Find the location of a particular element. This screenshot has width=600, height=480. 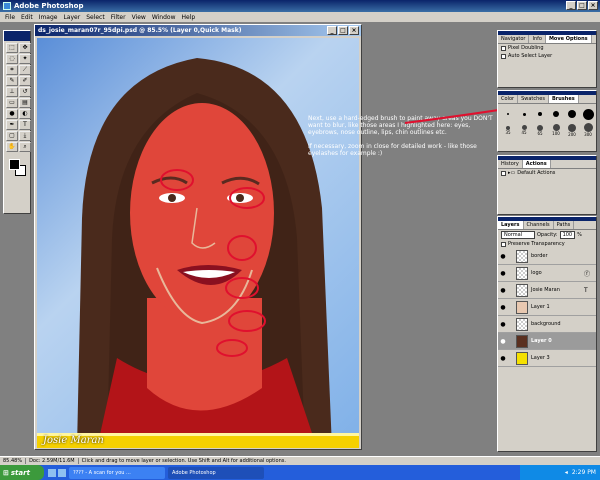

brush-preset: 65 is located at coordinates (540, 130).